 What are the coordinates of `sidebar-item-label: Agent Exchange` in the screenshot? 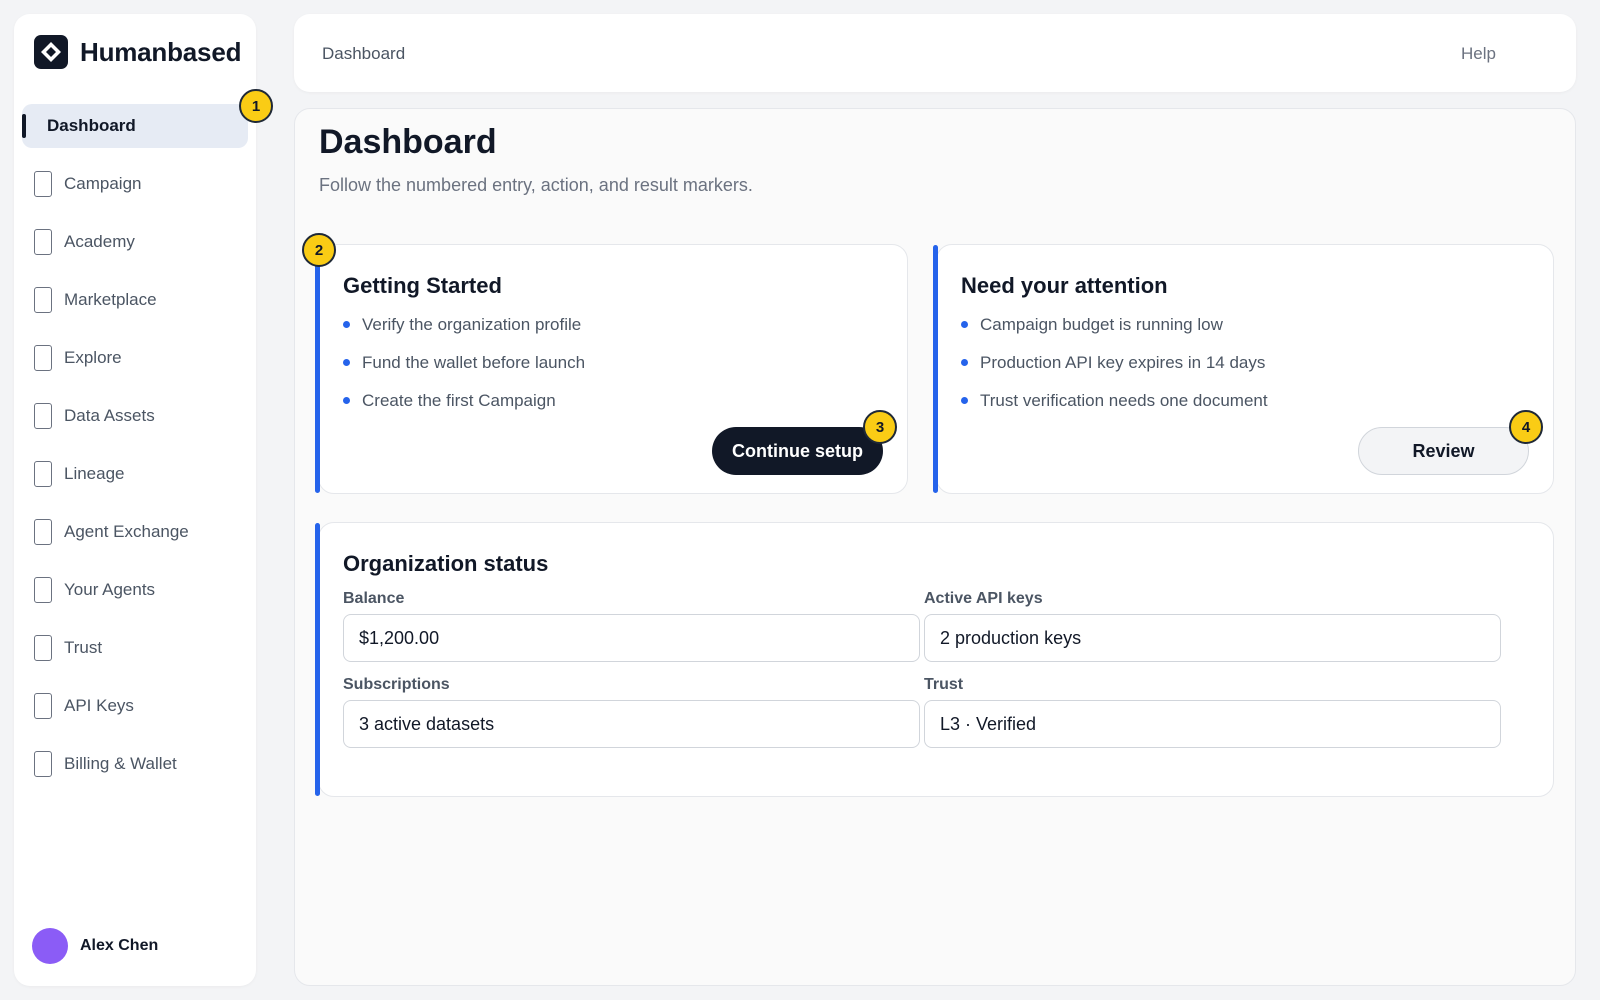 It's located at (126, 531).